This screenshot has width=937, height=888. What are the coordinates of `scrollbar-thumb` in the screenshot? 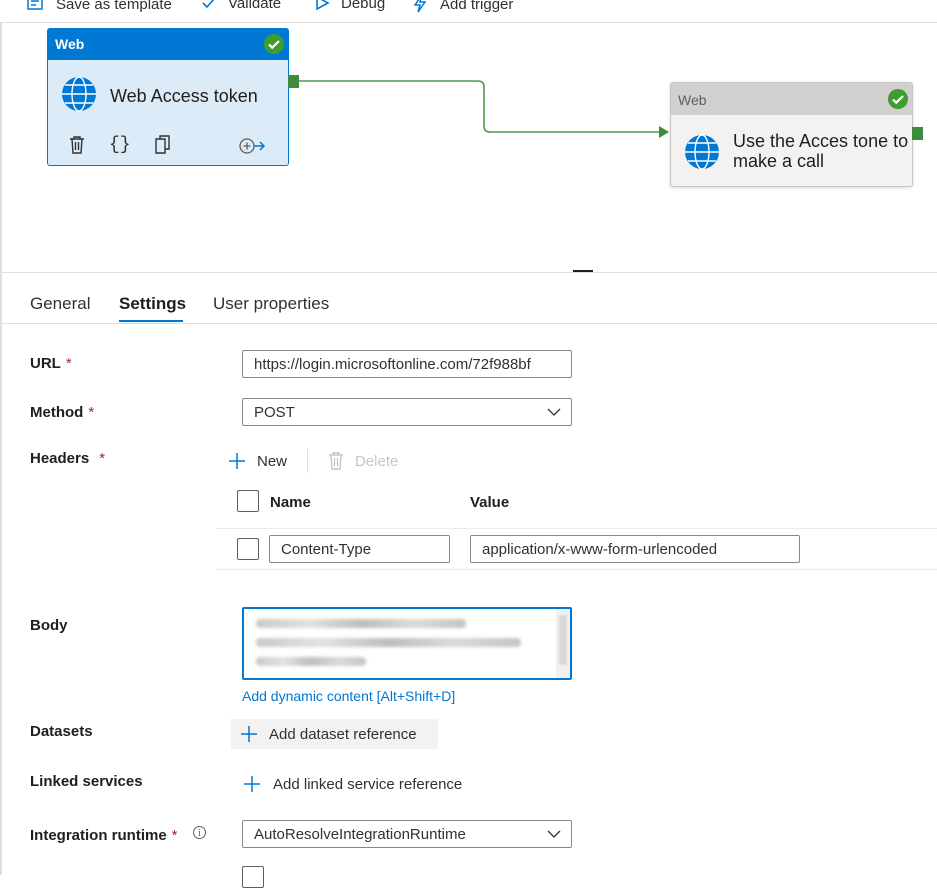 It's located at (563, 640).